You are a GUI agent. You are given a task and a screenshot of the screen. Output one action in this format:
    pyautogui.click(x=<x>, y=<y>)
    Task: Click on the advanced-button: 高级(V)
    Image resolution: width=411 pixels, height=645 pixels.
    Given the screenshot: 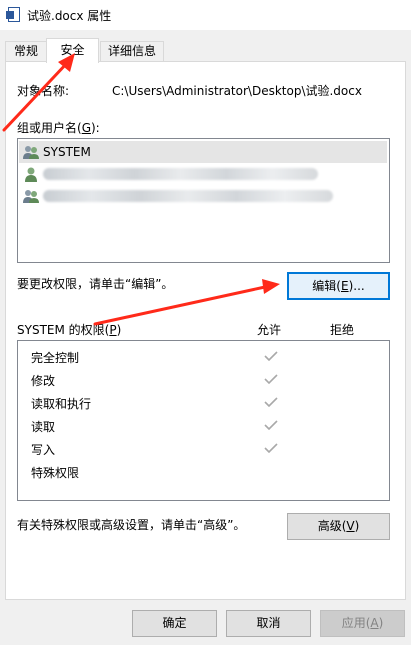 What is the action you would take?
    pyautogui.click(x=338, y=526)
    